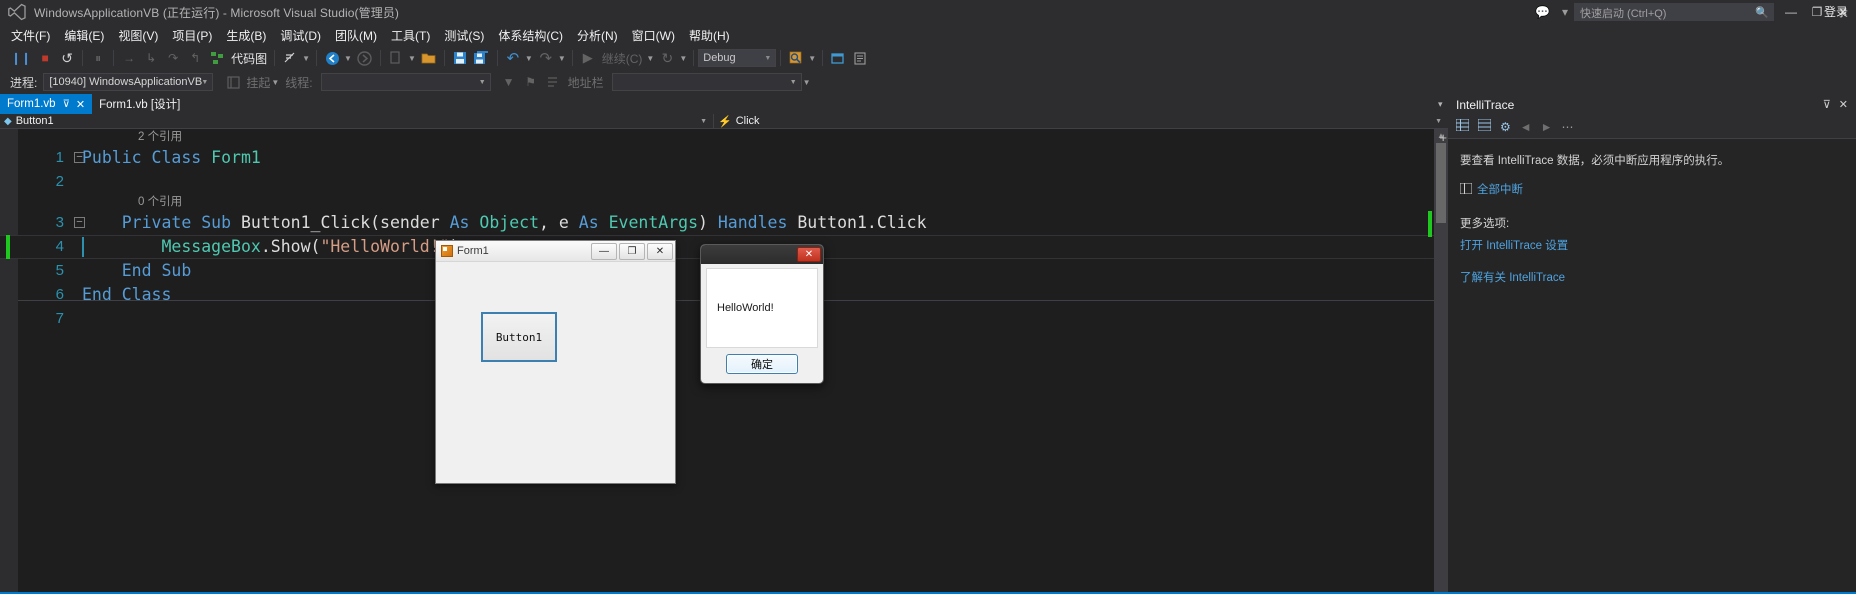 Image resolution: width=1856 pixels, height=594 pixels. Describe the element at coordinates (9, 361) in the screenshot. I see `editor-indicator-margin` at that location.